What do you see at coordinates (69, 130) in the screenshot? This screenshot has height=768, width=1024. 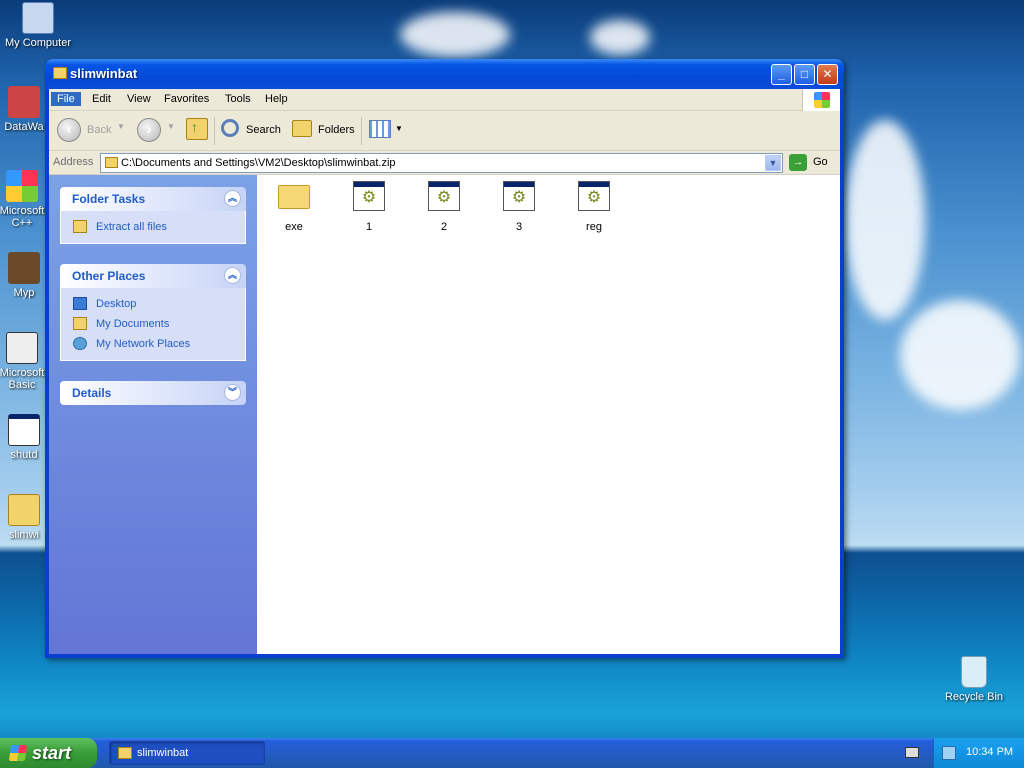 I see `back-arrow-icon: ‹` at bounding box center [69, 130].